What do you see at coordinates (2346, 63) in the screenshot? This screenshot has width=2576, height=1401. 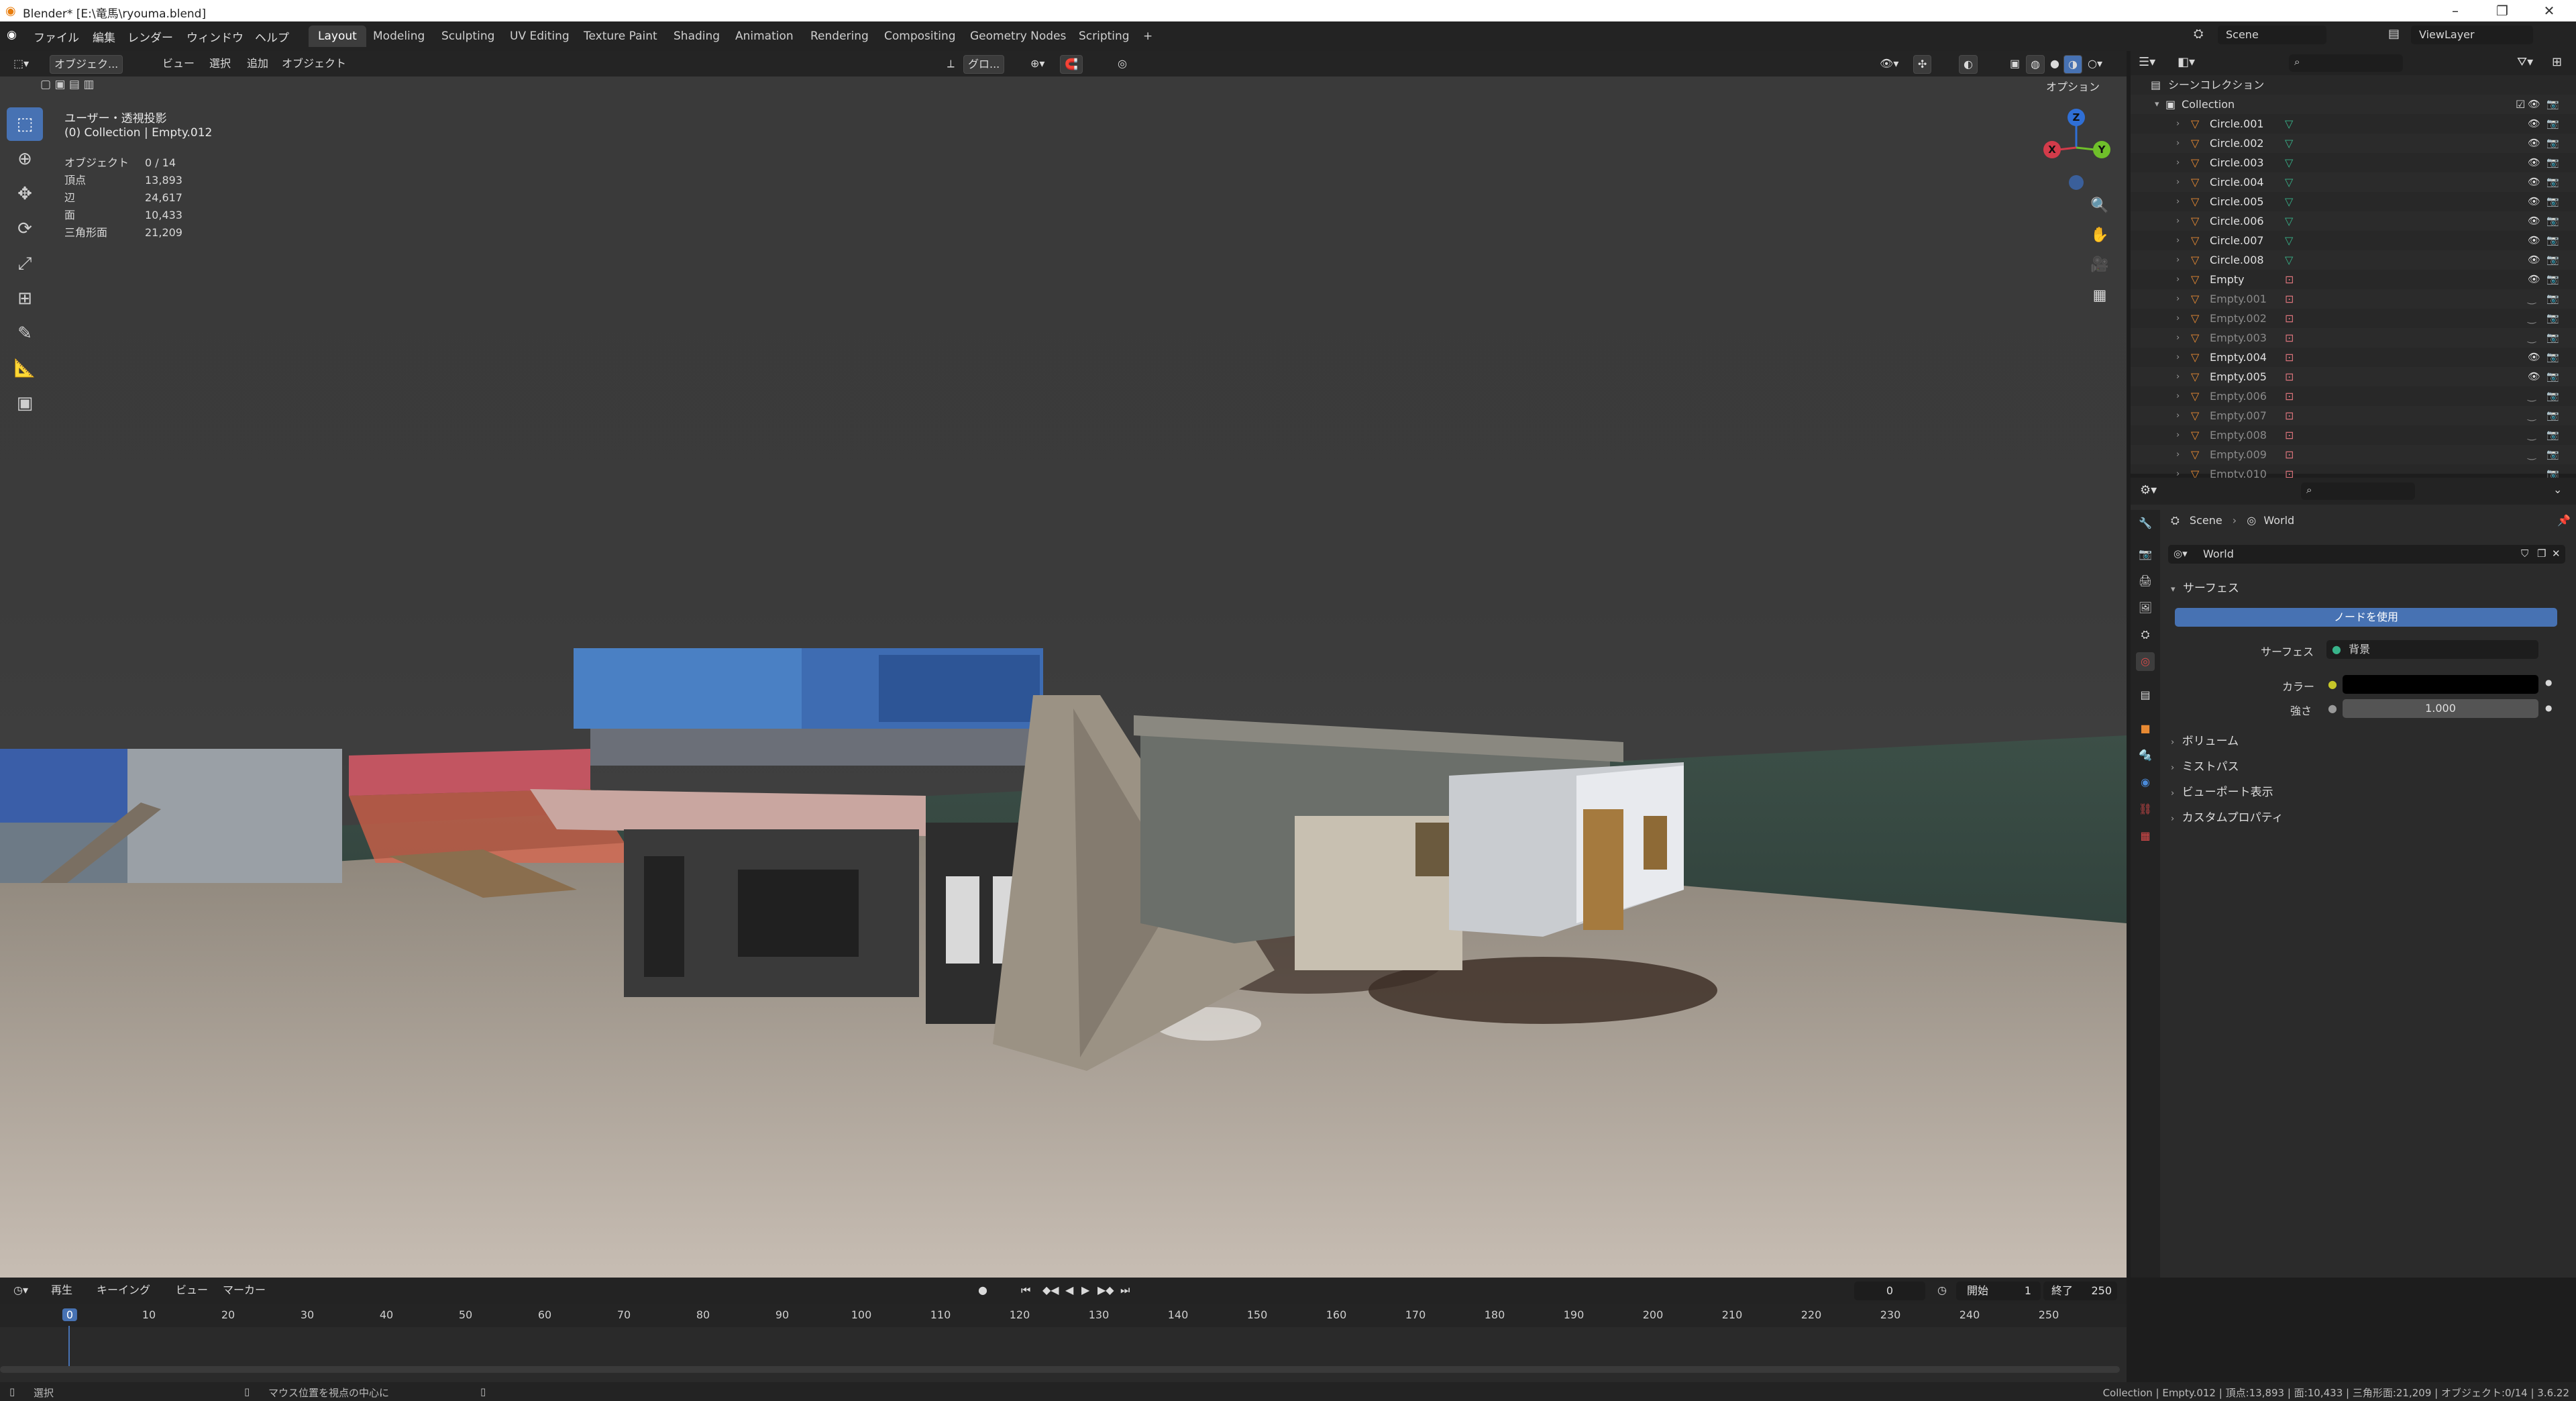 I see `outliner-search-input: ⌕` at bounding box center [2346, 63].